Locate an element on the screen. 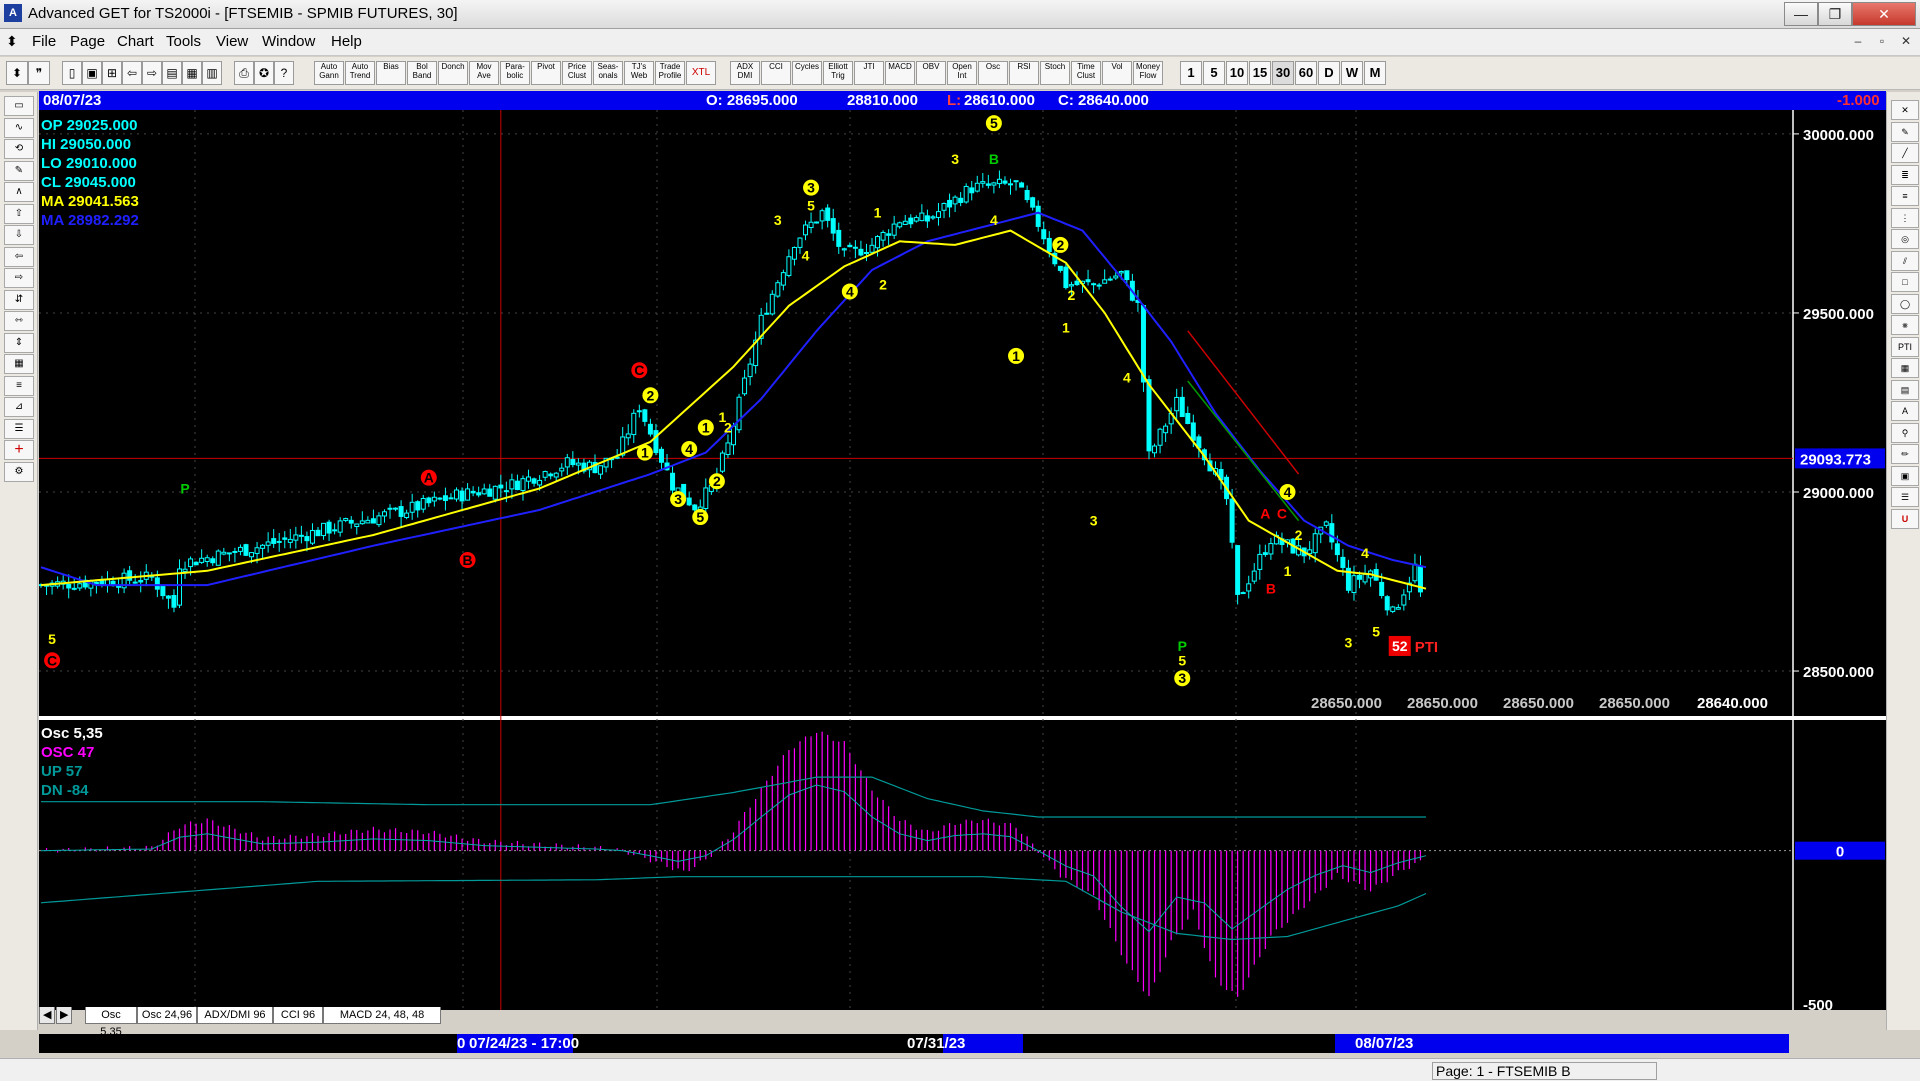  study-button-mov-ave: Mov Ave is located at coordinates (484, 73).